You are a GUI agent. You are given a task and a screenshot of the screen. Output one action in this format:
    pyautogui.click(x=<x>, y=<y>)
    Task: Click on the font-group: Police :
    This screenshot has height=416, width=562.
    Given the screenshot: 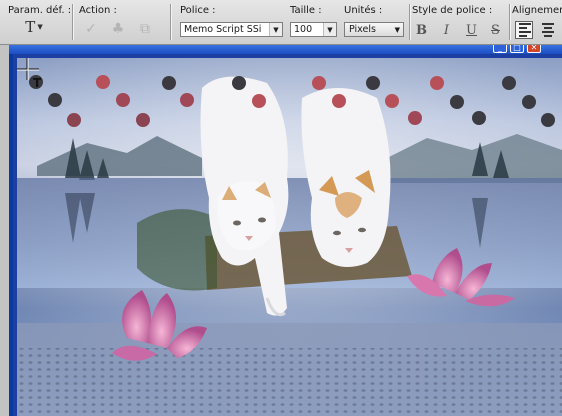 What is the action you would take?
    pyautogui.click(x=198, y=10)
    